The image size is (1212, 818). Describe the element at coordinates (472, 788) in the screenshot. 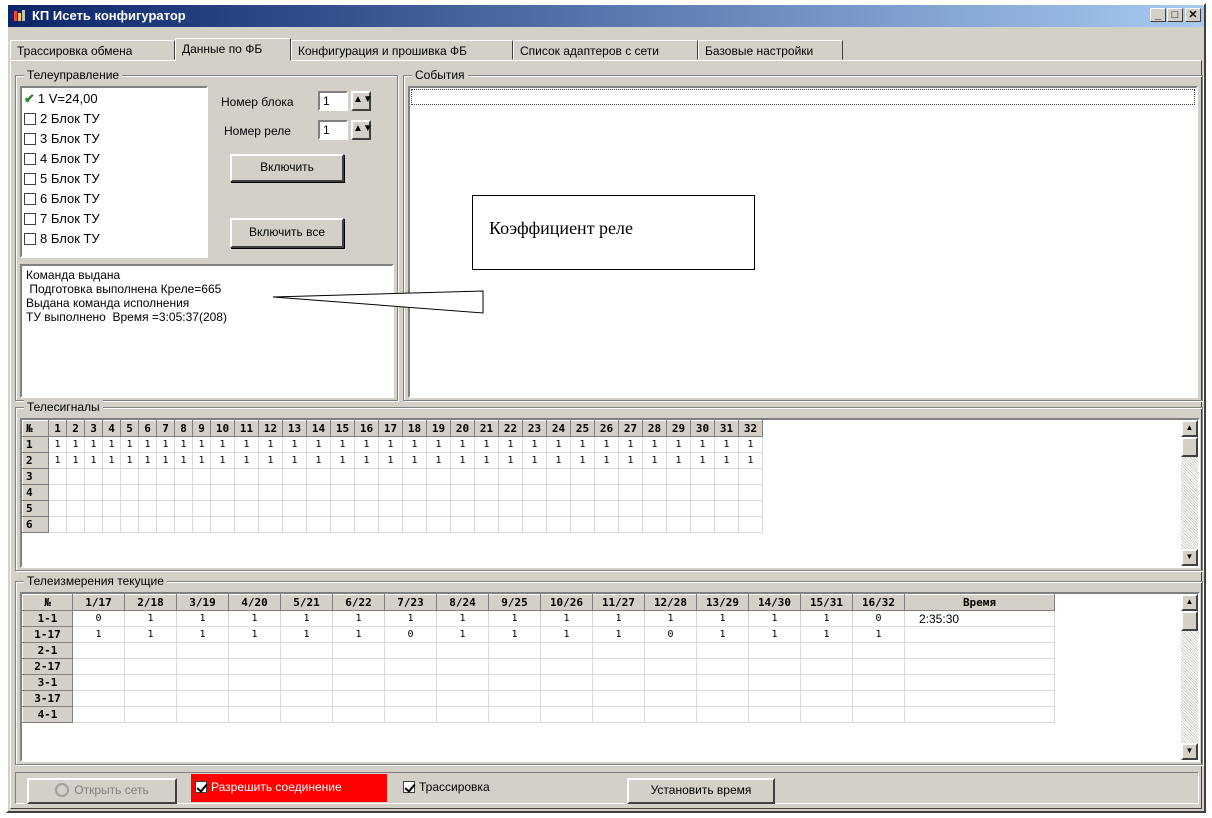

I see `tracing-toggle: Трассировка` at that location.